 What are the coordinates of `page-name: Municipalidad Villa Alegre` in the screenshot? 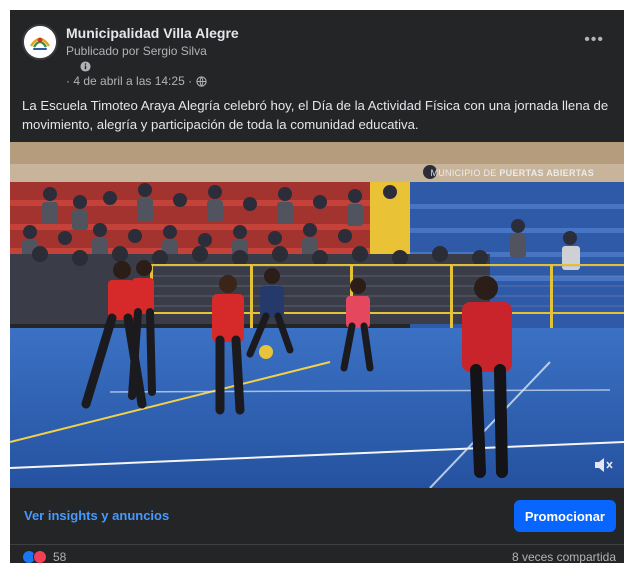 It's located at (152, 33).